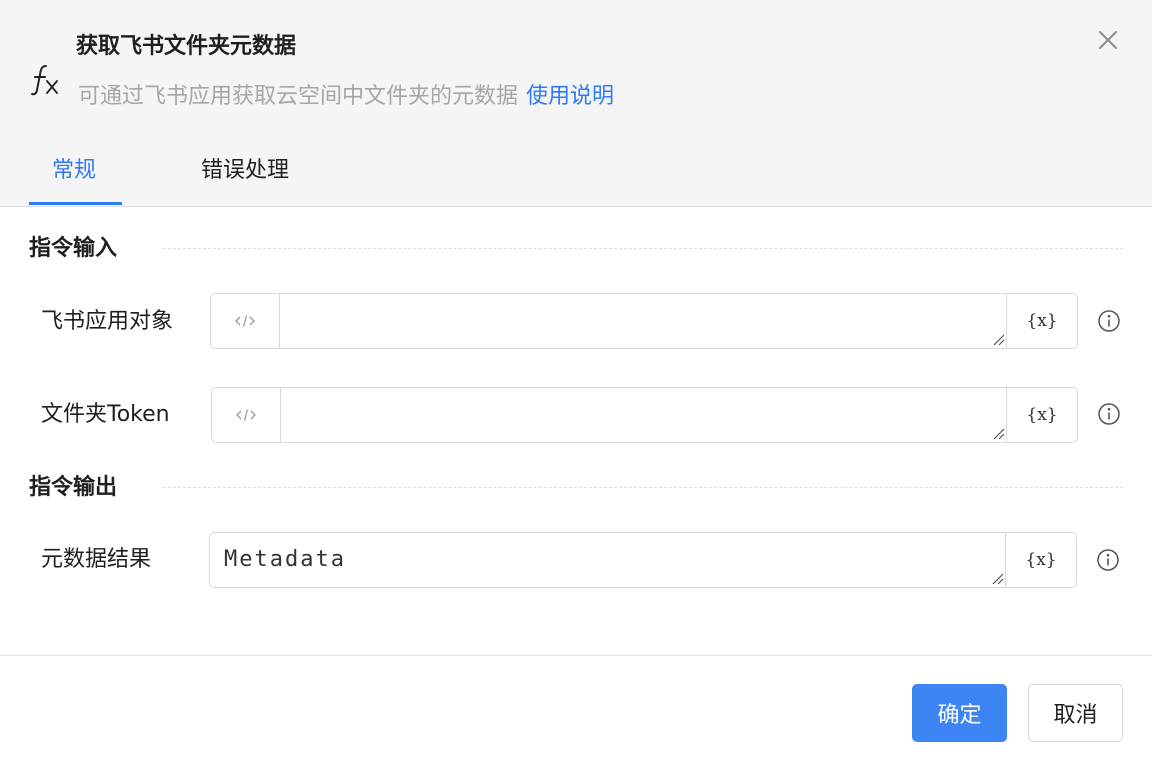 This screenshot has height=770, width=1152. I want to click on dialog-title: 获取飞书文件夹元数据, so click(186, 46).